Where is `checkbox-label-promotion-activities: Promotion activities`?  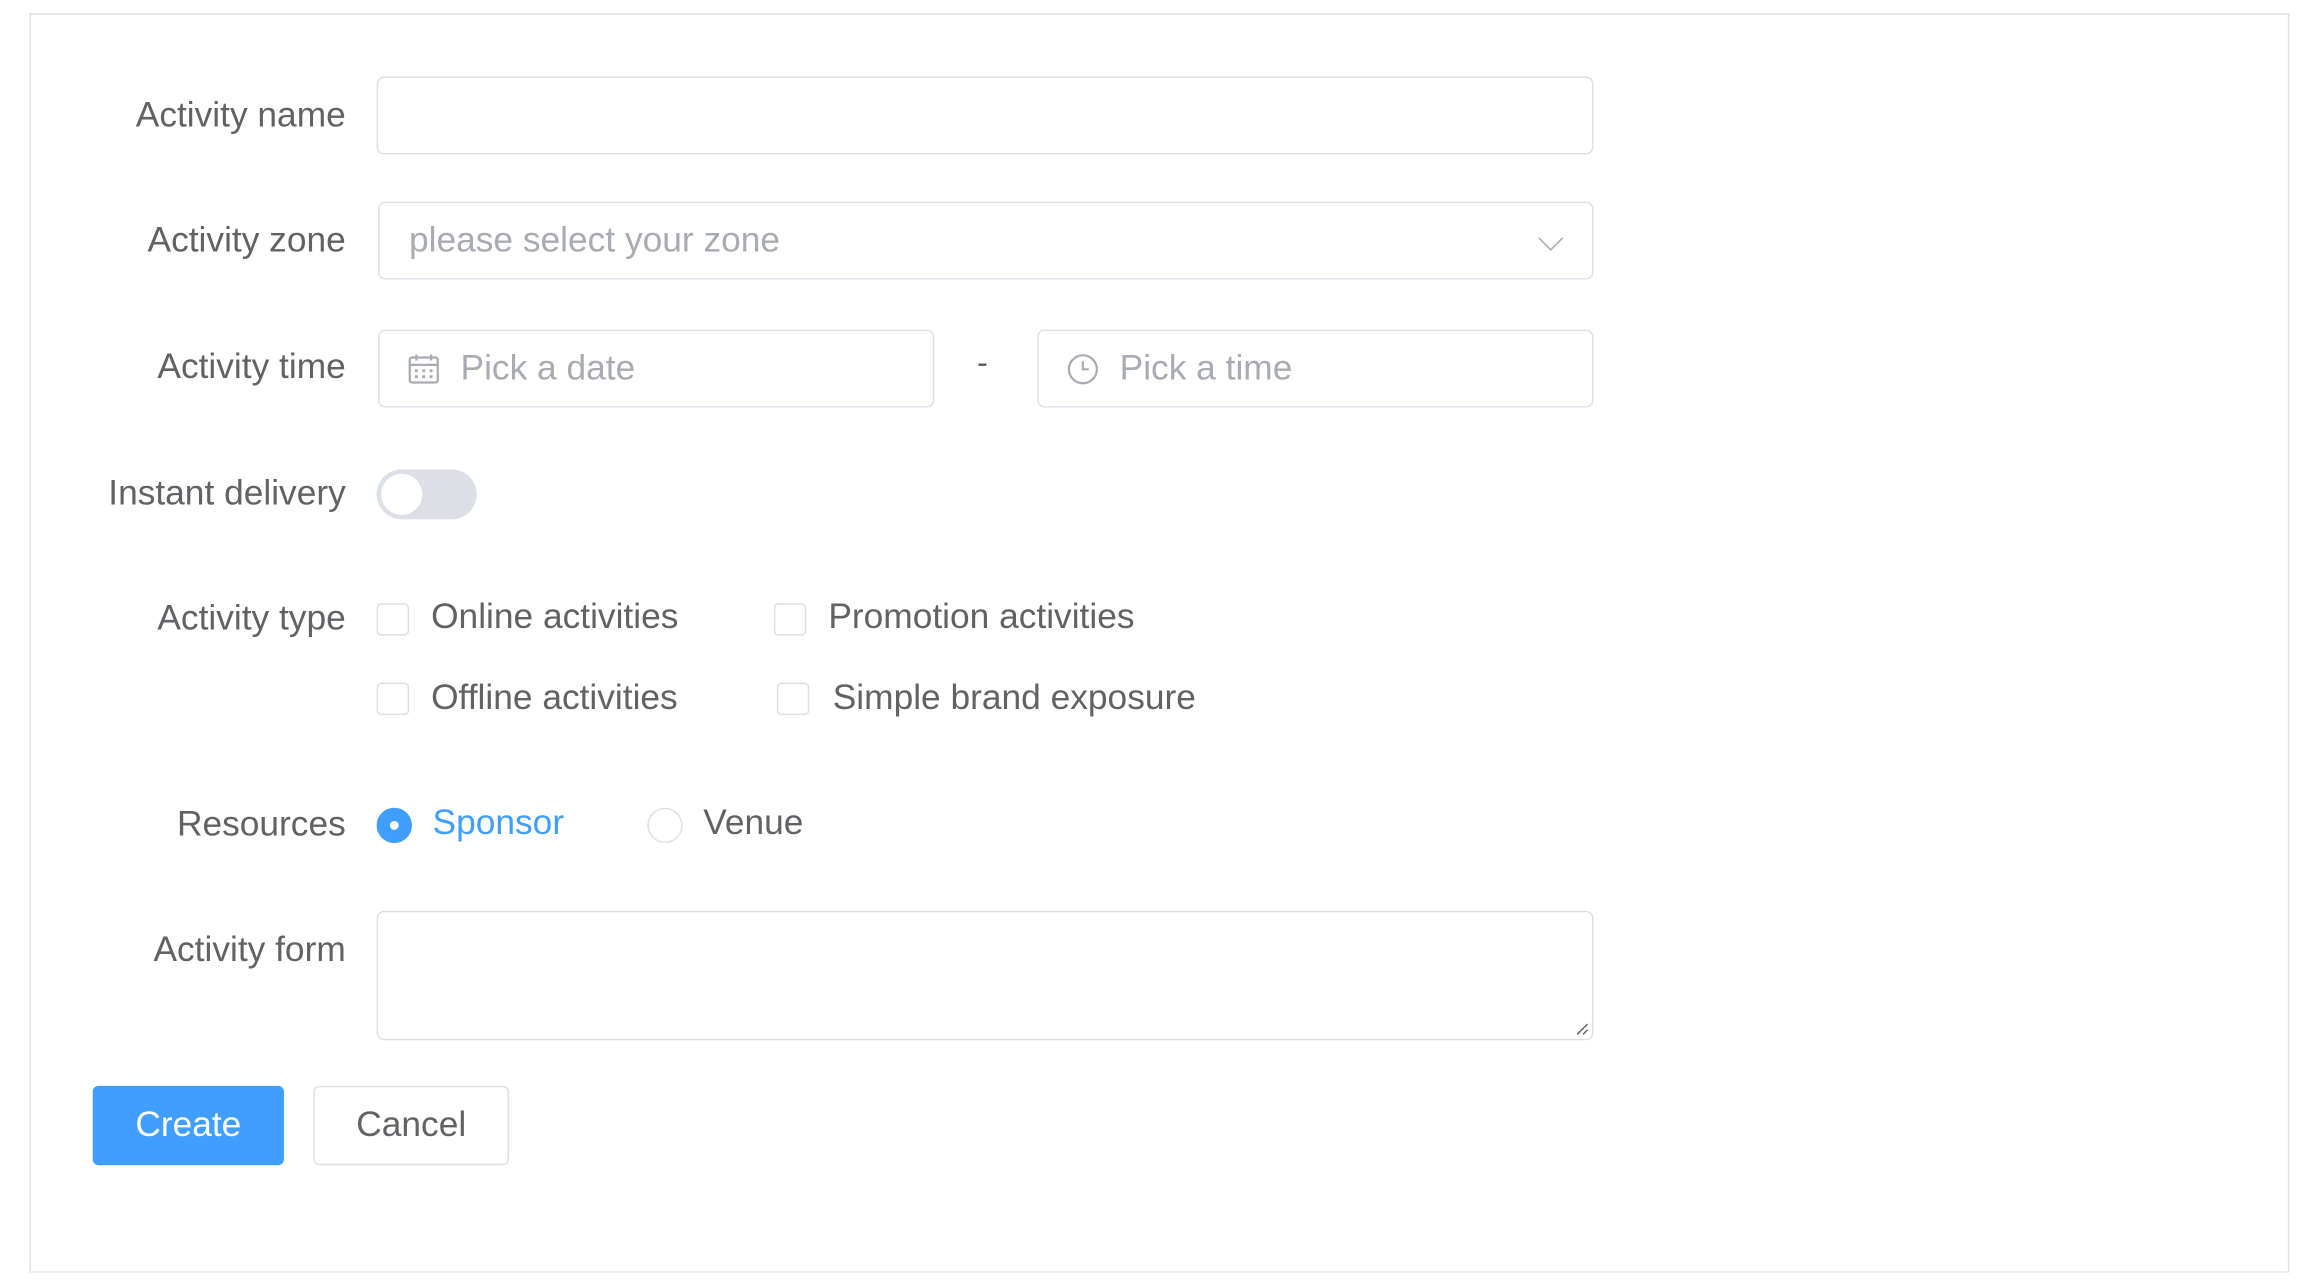
checkbox-label-promotion-activities: Promotion activities is located at coordinates (981, 618).